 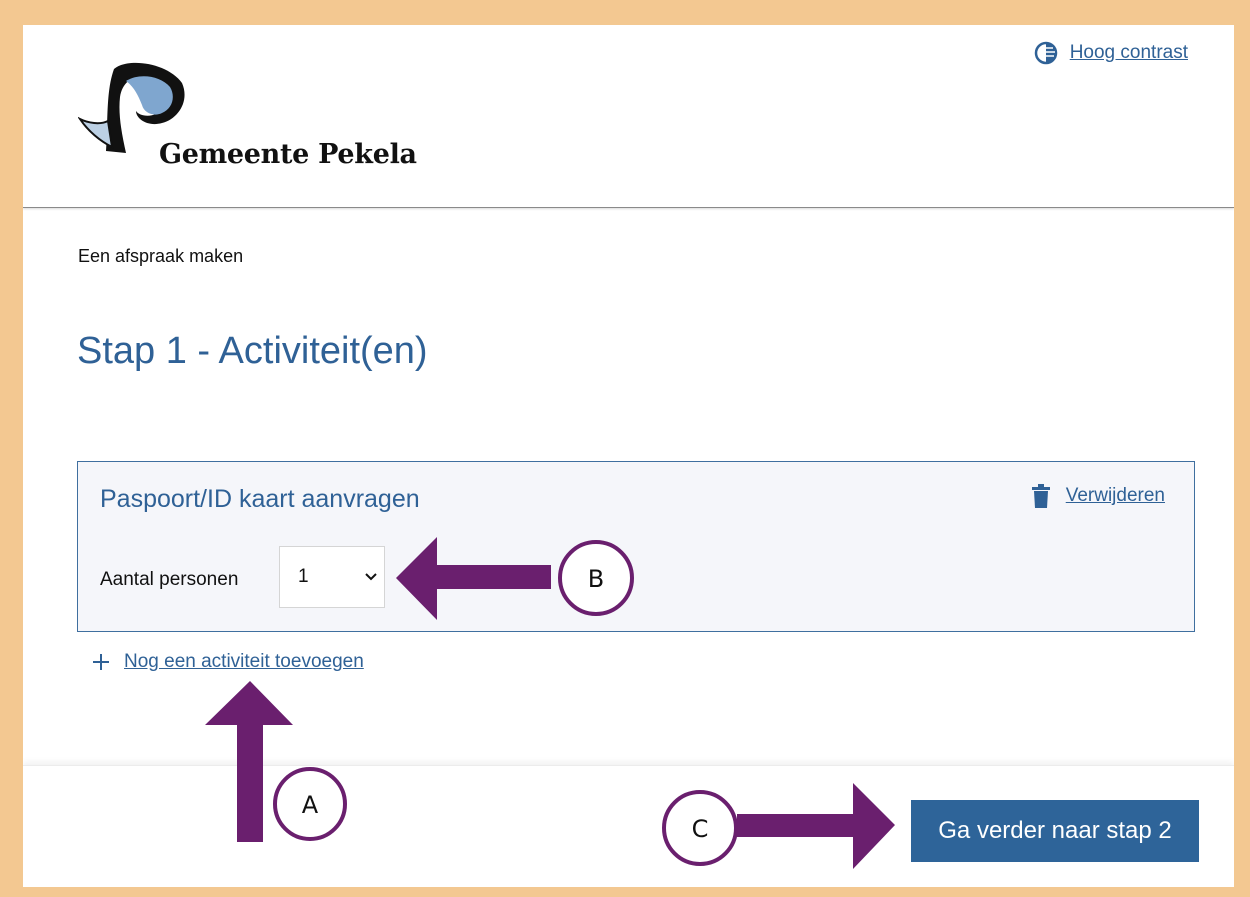 What do you see at coordinates (596, 579) in the screenshot?
I see `annotation-label-b: B` at bounding box center [596, 579].